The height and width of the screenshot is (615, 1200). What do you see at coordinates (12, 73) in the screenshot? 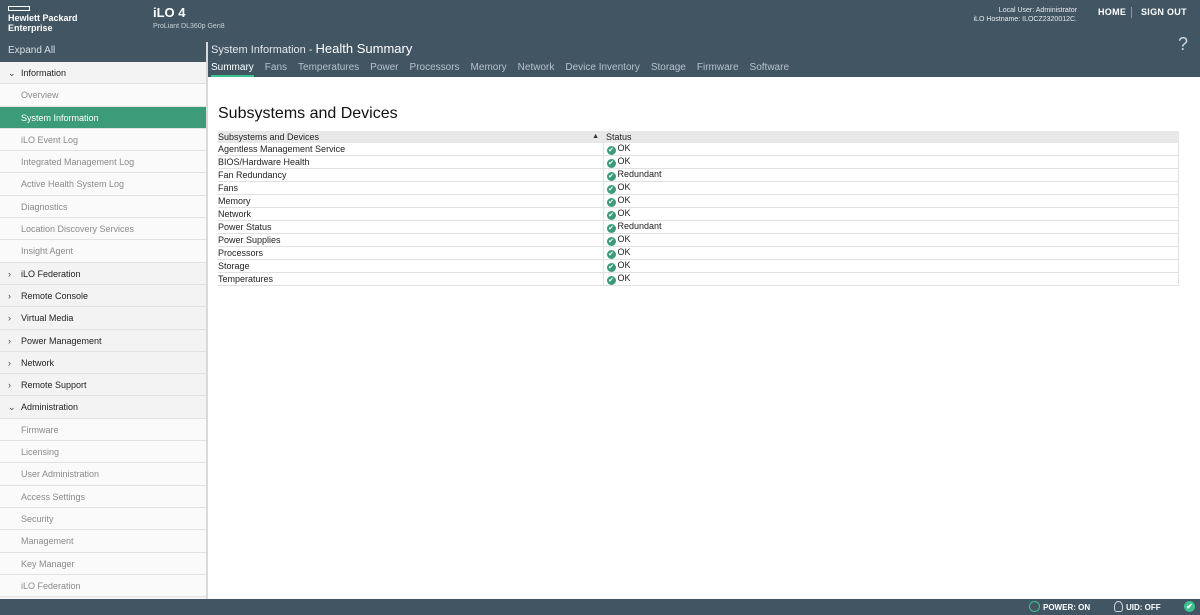
I see `chevron-down-icon: ⌄` at bounding box center [12, 73].